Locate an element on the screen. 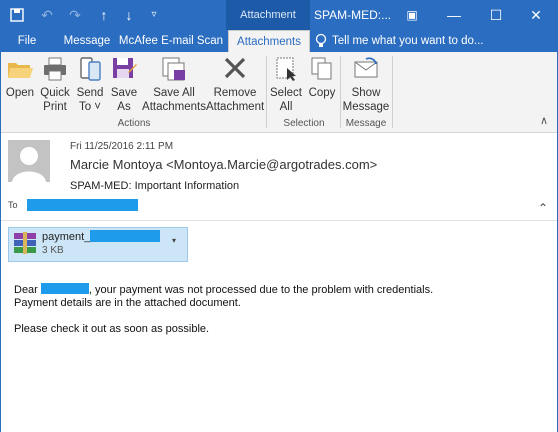  expand-header-icon: ⌃ is located at coordinates (543, 208).